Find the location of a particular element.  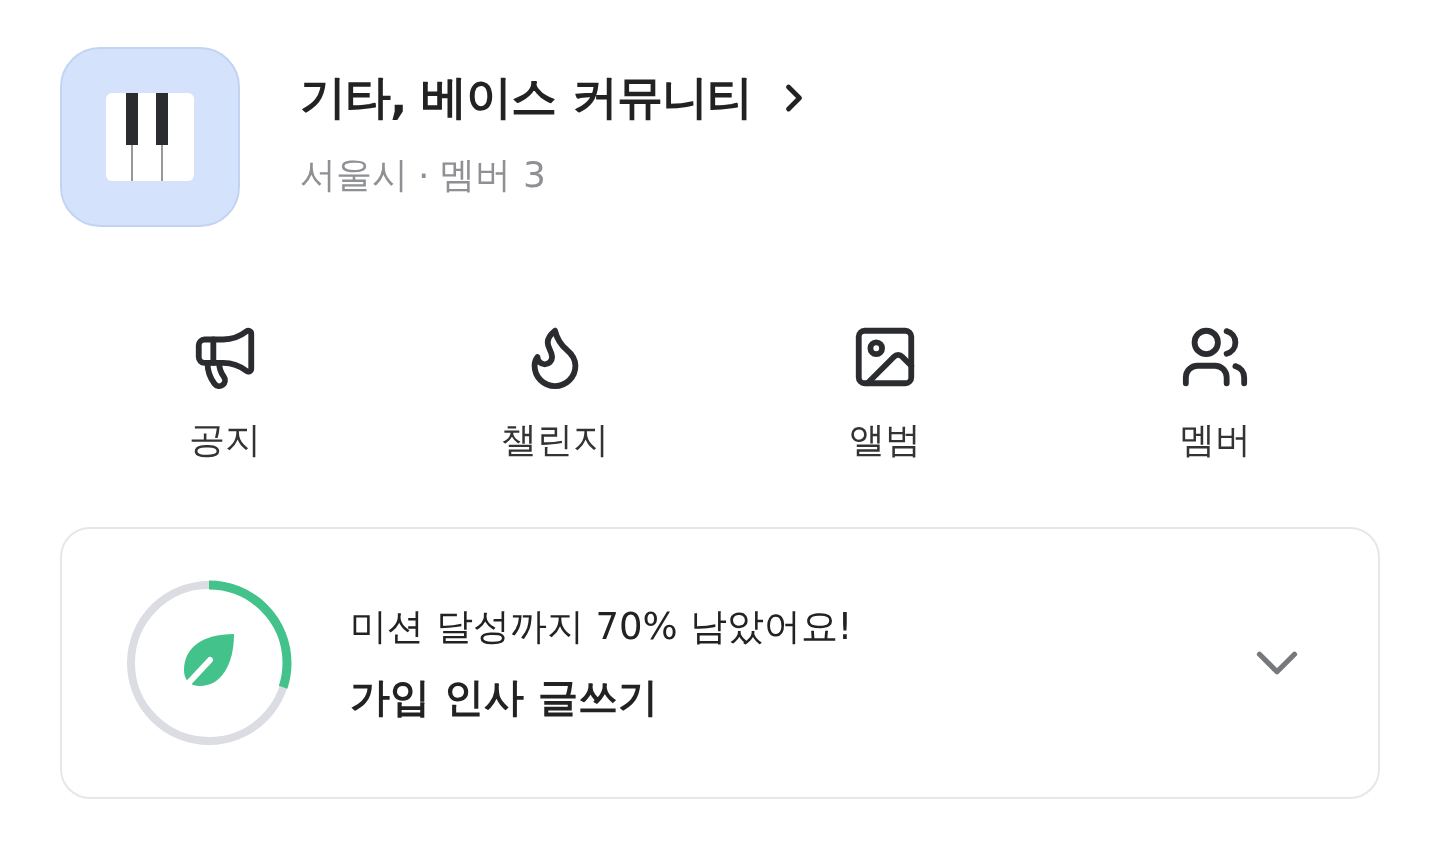

menu-item: 공지 is located at coordinates (225, 393).